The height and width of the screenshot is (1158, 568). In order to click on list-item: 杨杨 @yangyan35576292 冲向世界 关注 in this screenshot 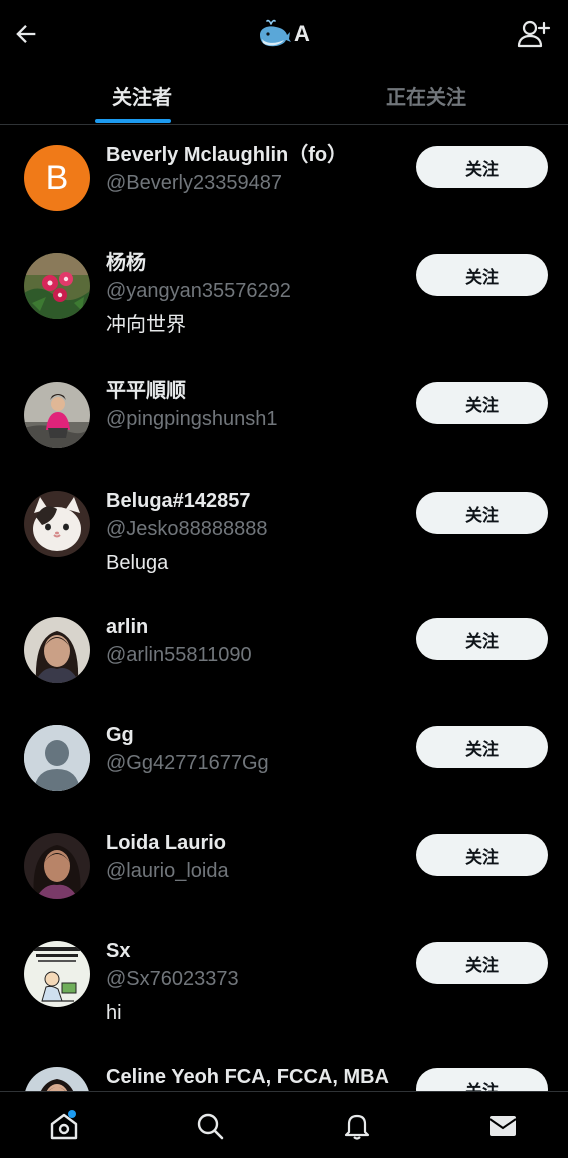, I will do `click(284, 297)`.